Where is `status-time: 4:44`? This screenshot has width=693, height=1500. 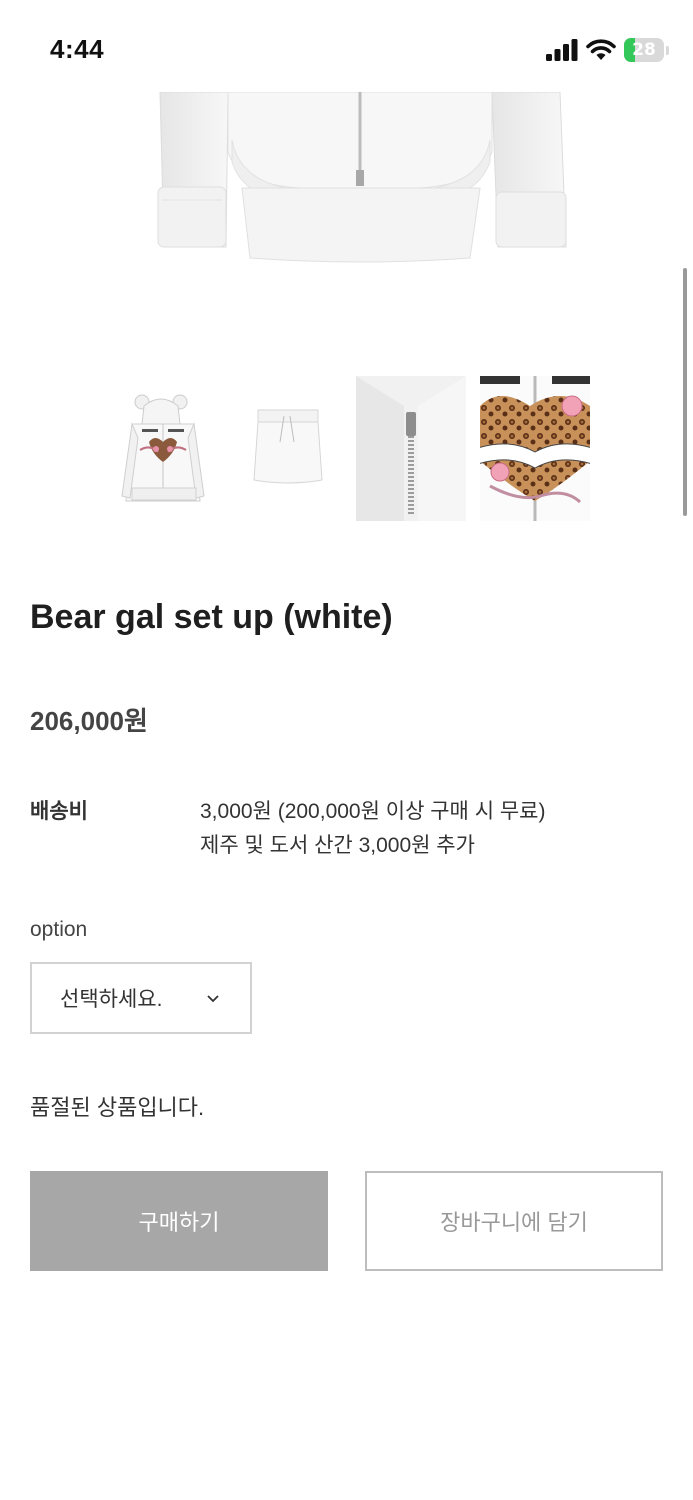 status-time: 4:44 is located at coordinates (77, 49).